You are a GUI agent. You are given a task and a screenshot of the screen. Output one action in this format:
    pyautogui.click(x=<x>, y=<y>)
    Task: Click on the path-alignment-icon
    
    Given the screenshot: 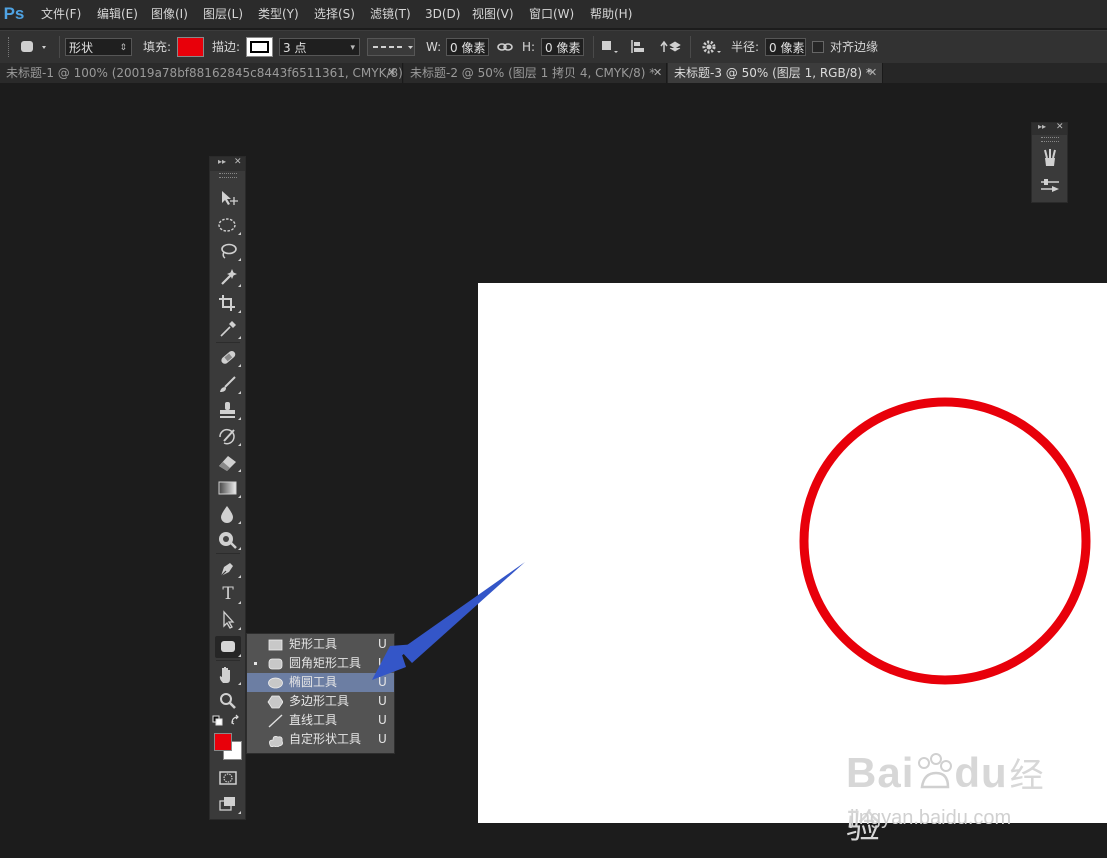 What is the action you would take?
    pyautogui.click(x=639, y=47)
    